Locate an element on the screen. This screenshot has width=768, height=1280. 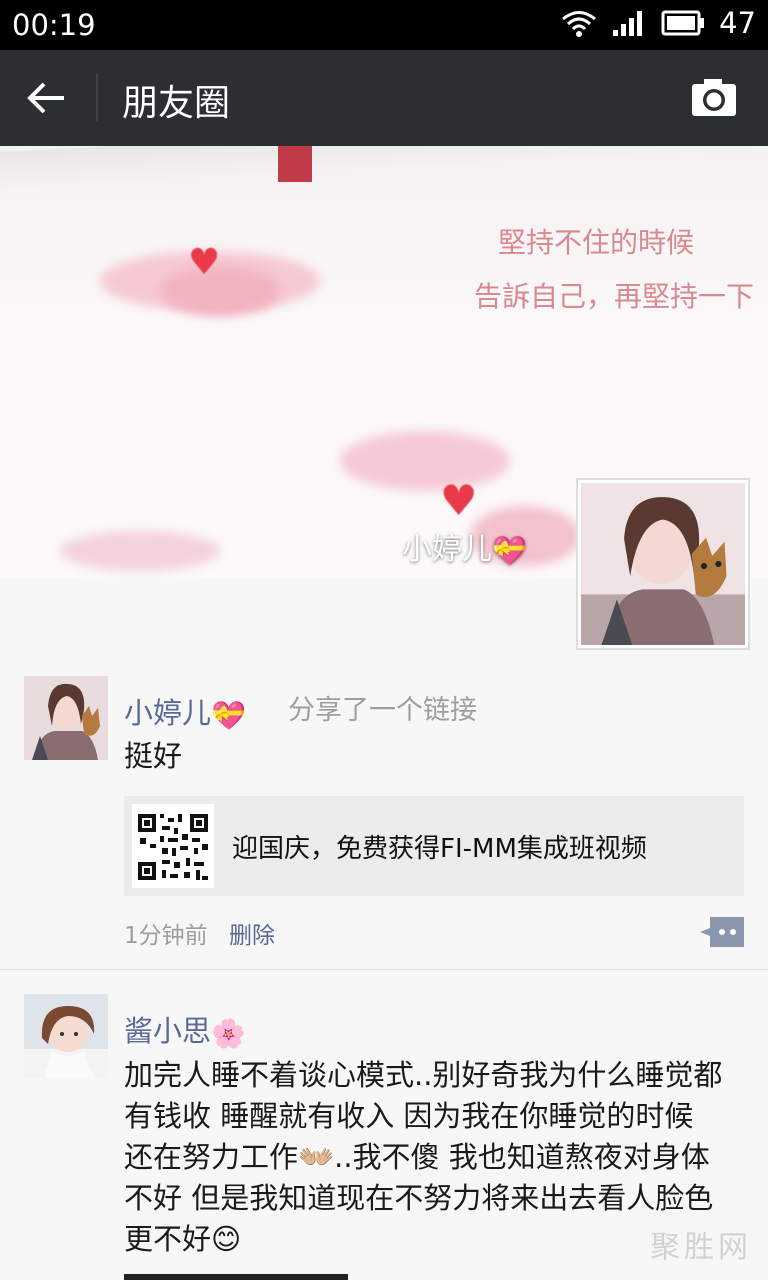
status-bar: 00:19 47 is located at coordinates (384, 25).